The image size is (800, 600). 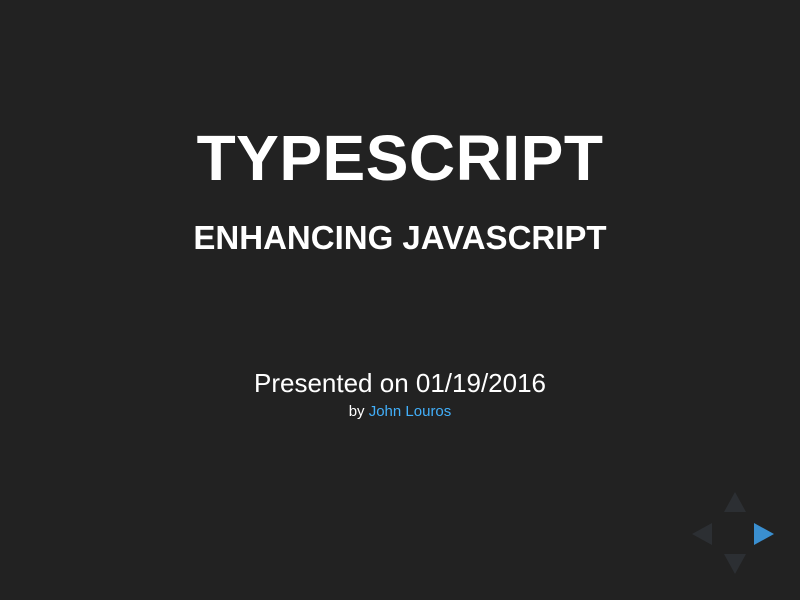 I want to click on arrow-left-icon, so click(x=702, y=534).